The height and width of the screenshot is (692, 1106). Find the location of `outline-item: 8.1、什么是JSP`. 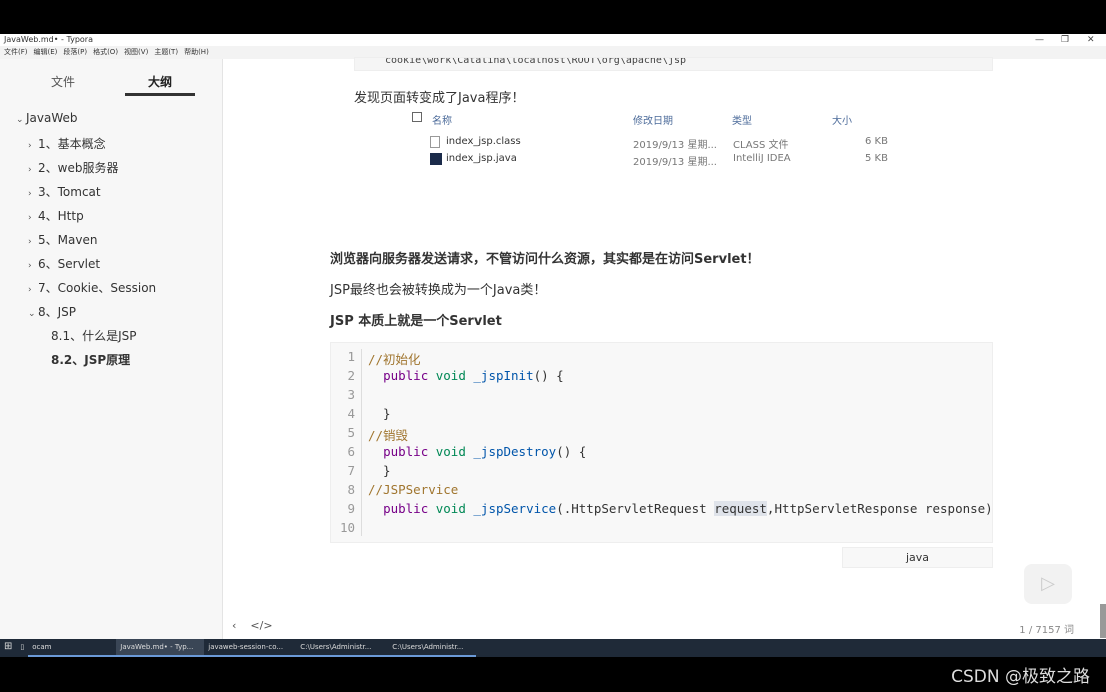

outline-item: 8.1、什么是JSP is located at coordinates (93, 335).